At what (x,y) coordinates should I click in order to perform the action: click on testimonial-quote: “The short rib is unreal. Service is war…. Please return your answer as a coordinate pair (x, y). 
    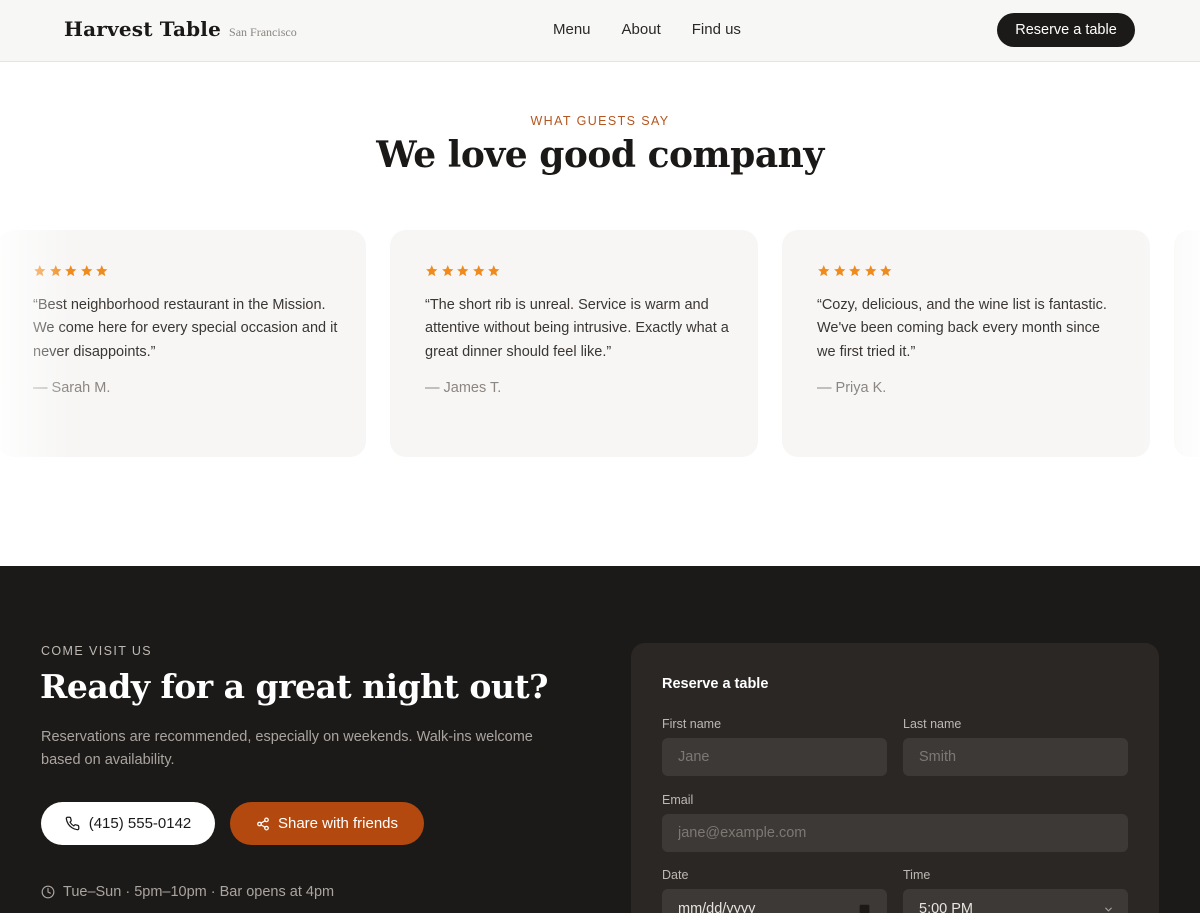
    Looking at the image, I should click on (577, 328).